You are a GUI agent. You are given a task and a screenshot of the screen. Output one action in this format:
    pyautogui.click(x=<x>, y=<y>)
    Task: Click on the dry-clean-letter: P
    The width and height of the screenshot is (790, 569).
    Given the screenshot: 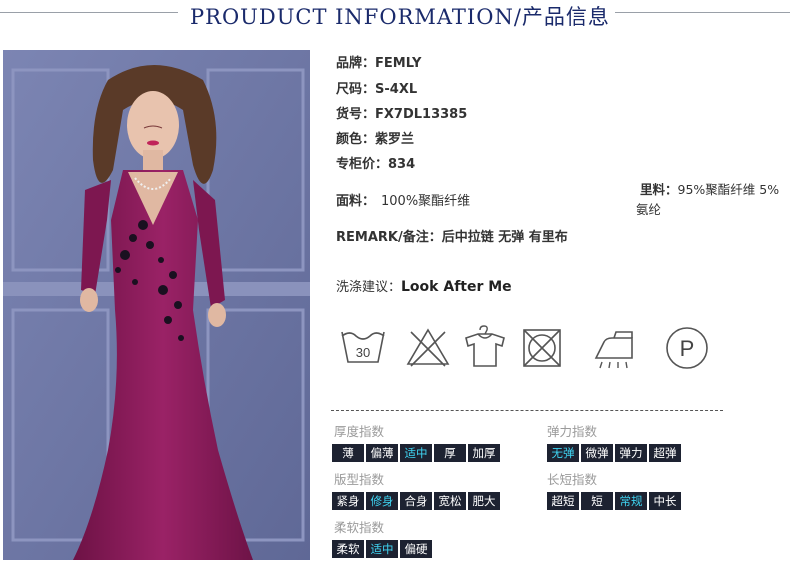 What is the action you would take?
    pyautogui.click(x=687, y=348)
    